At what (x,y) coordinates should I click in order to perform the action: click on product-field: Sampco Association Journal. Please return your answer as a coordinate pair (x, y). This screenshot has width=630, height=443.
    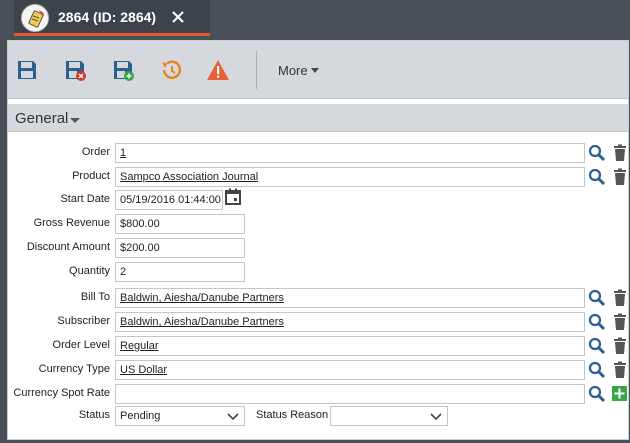
    Looking at the image, I should click on (350, 177).